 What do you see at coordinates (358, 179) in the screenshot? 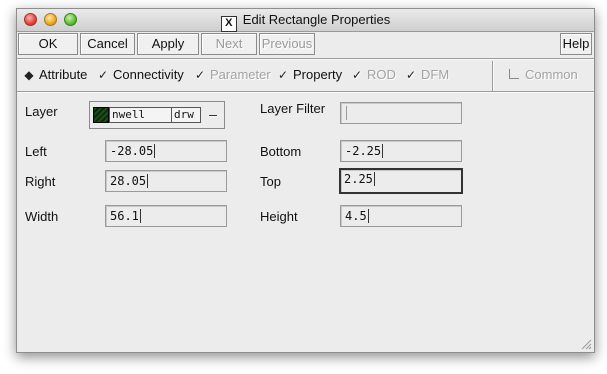
I see `top-value: 2.25` at bounding box center [358, 179].